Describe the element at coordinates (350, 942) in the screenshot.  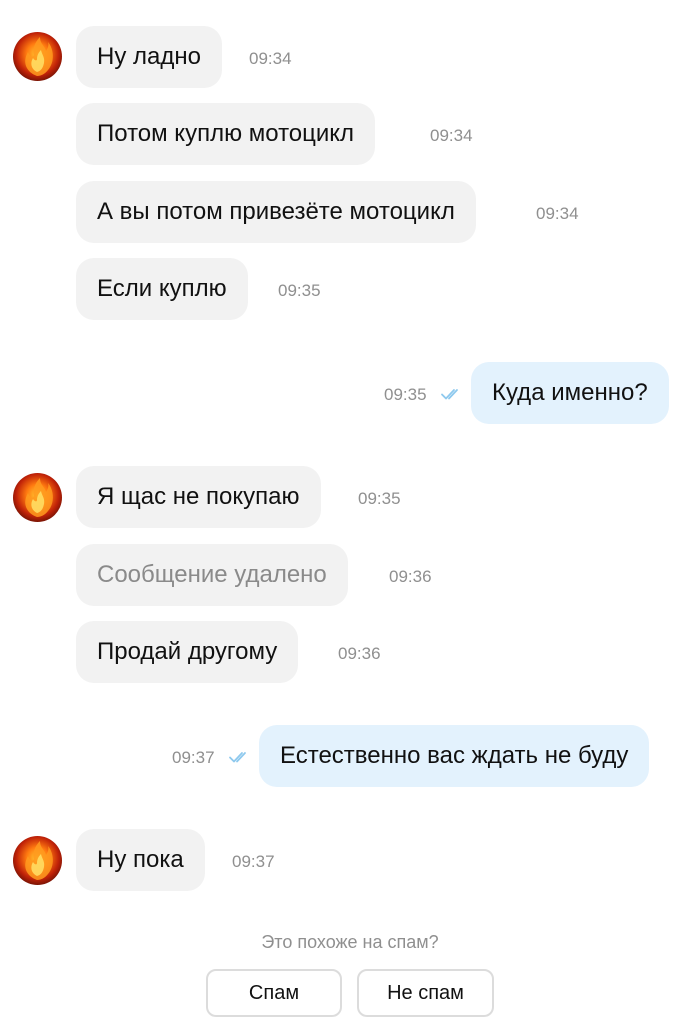
I see `spam-question: Это похоже на спам?` at that location.